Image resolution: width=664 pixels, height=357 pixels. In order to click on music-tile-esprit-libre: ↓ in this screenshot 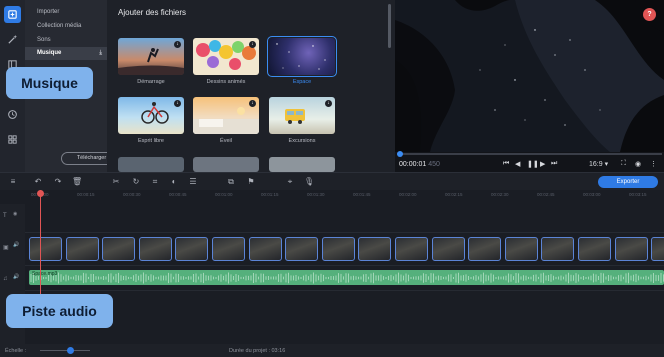, I will do `click(151, 115)`.